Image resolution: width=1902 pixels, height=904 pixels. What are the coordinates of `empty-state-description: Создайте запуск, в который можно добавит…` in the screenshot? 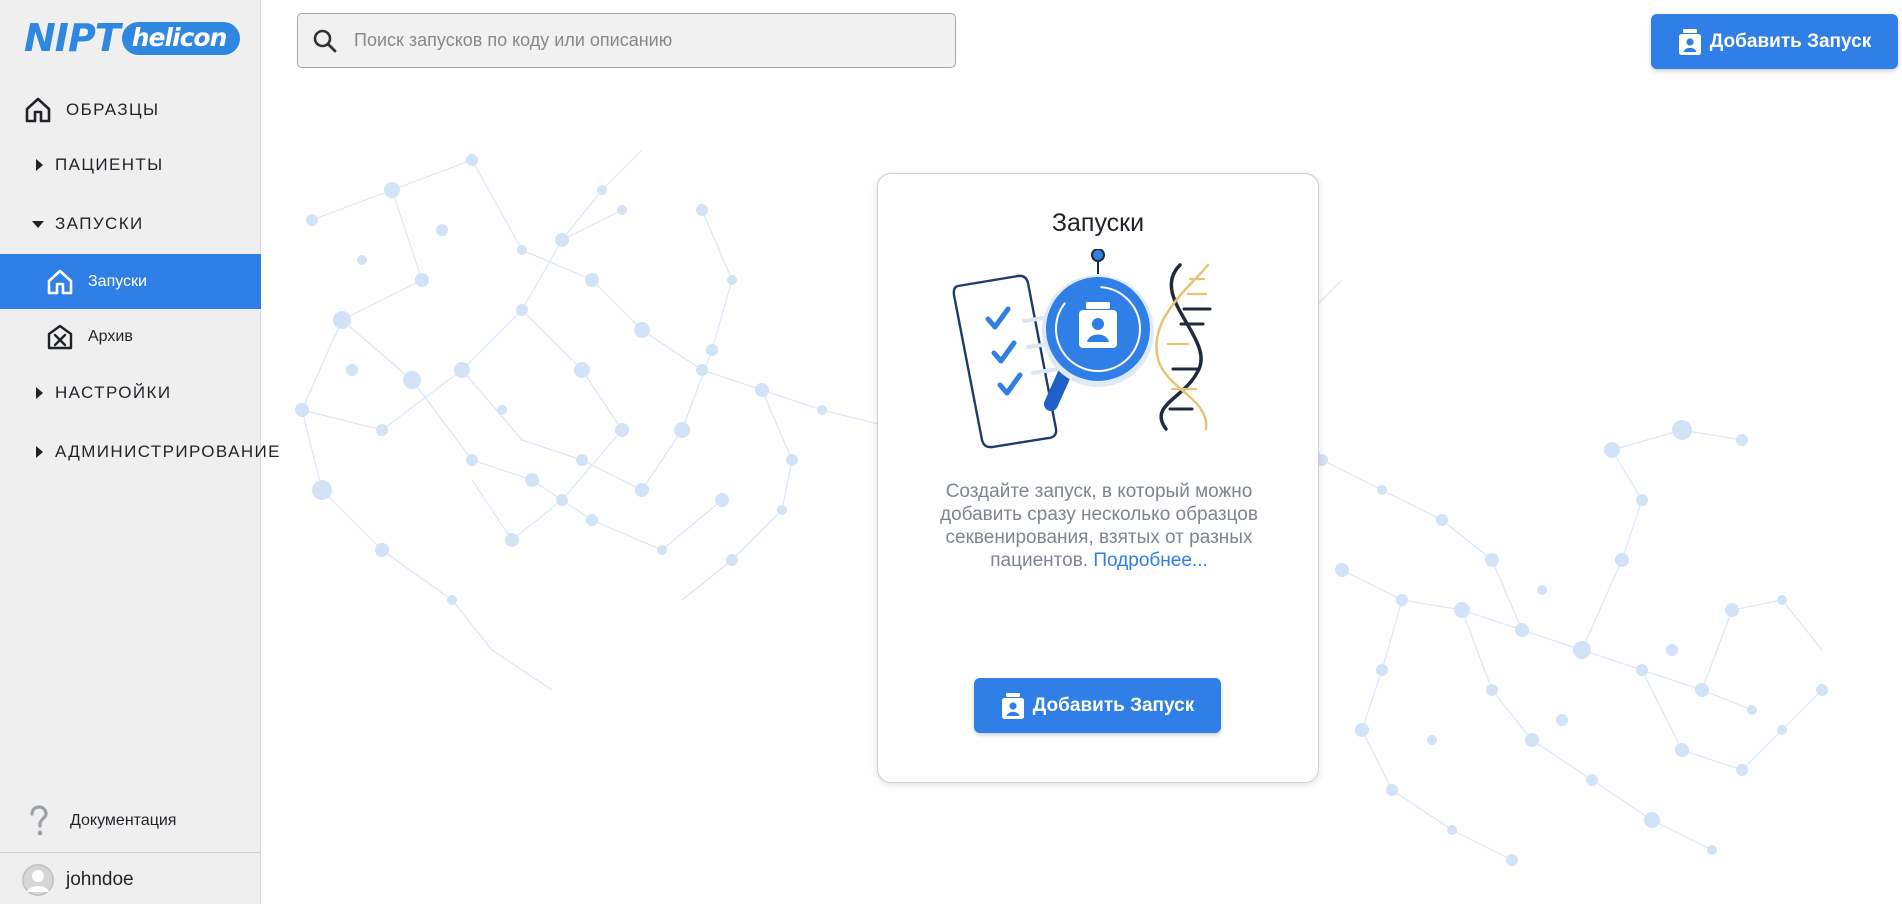 It's located at (1099, 526).